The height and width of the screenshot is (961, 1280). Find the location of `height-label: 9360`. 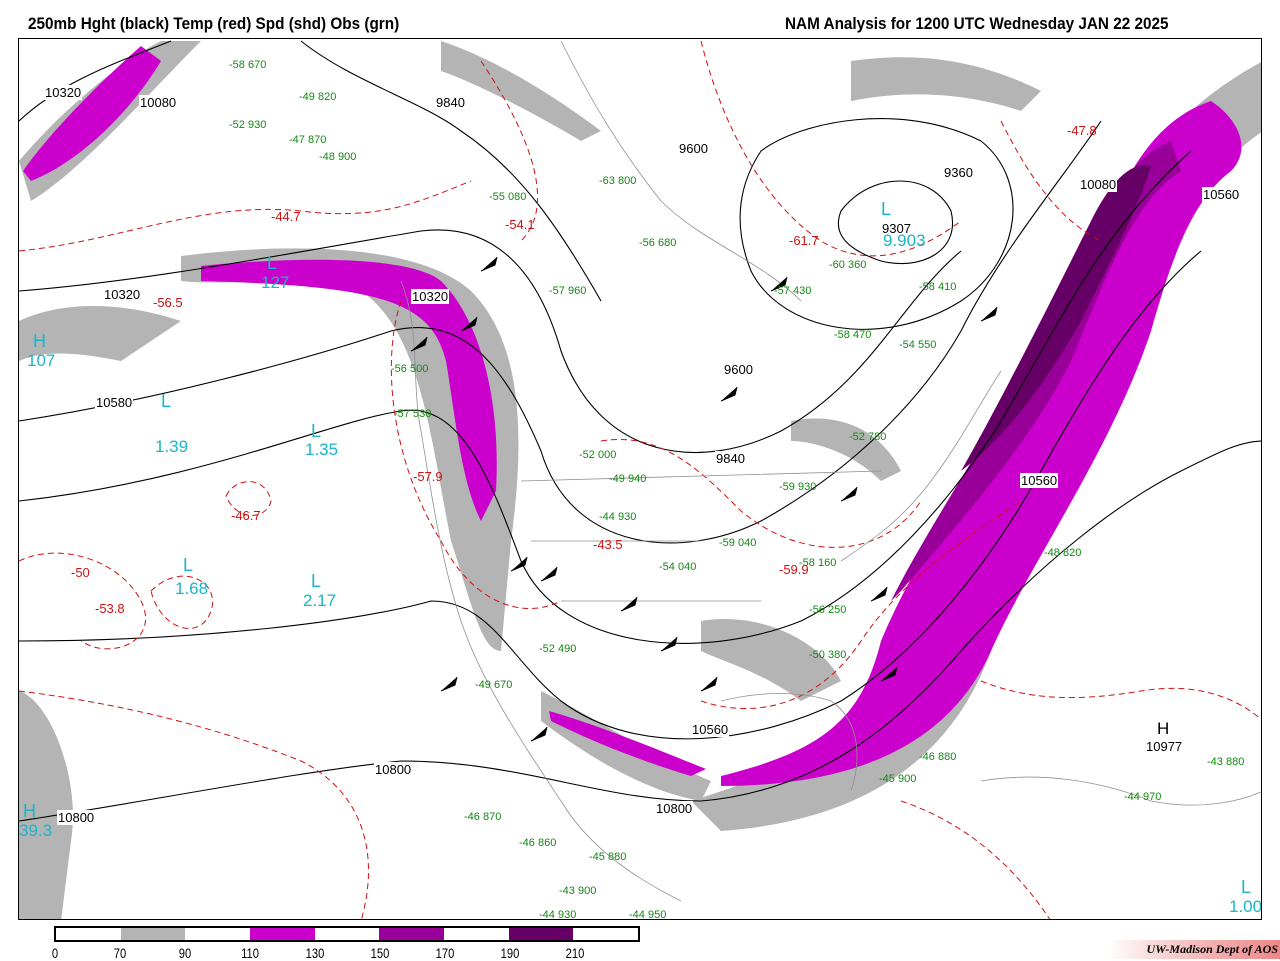

height-label: 9360 is located at coordinates (958, 172).